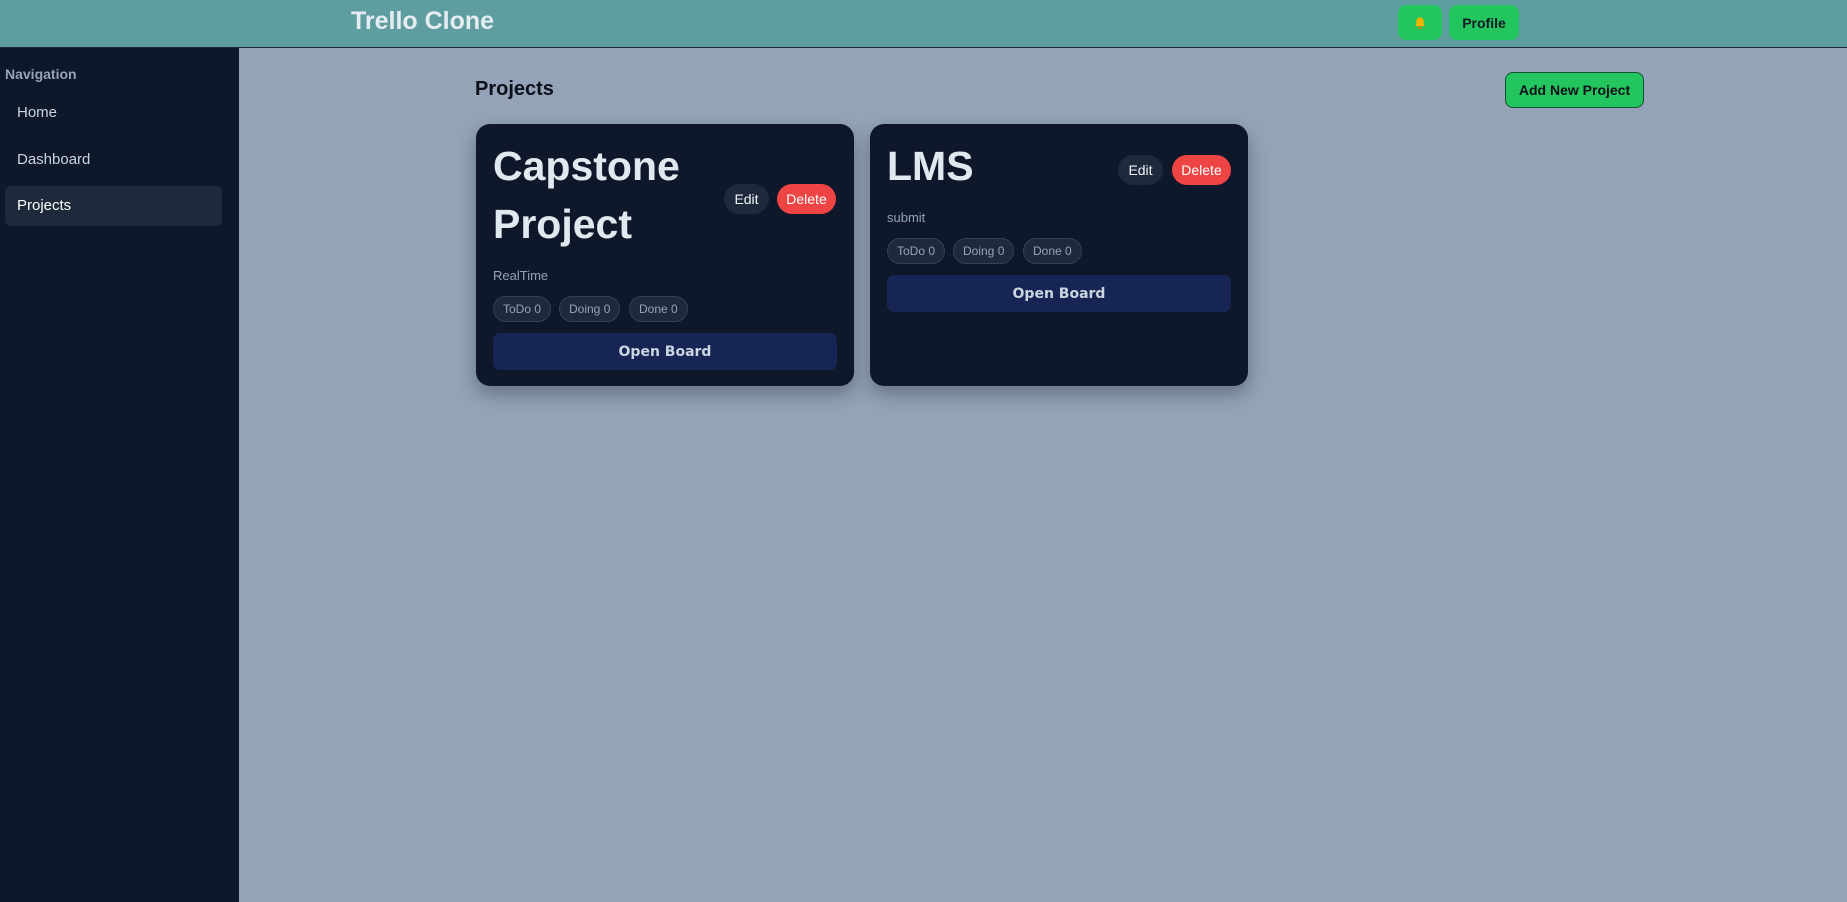  What do you see at coordinates (521, 275) in the screenshot?
I see `project-description: RealTime` at bounding box center [521, 275].